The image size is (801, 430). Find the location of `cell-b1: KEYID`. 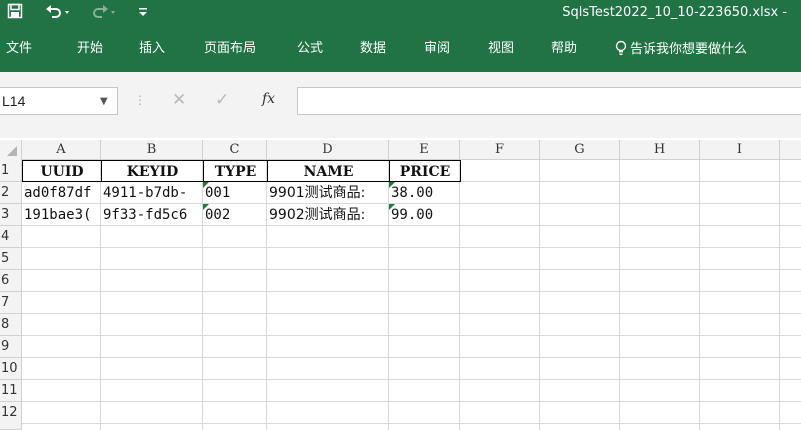

cell-b1: KEYID is located at coordinates (152, 171).